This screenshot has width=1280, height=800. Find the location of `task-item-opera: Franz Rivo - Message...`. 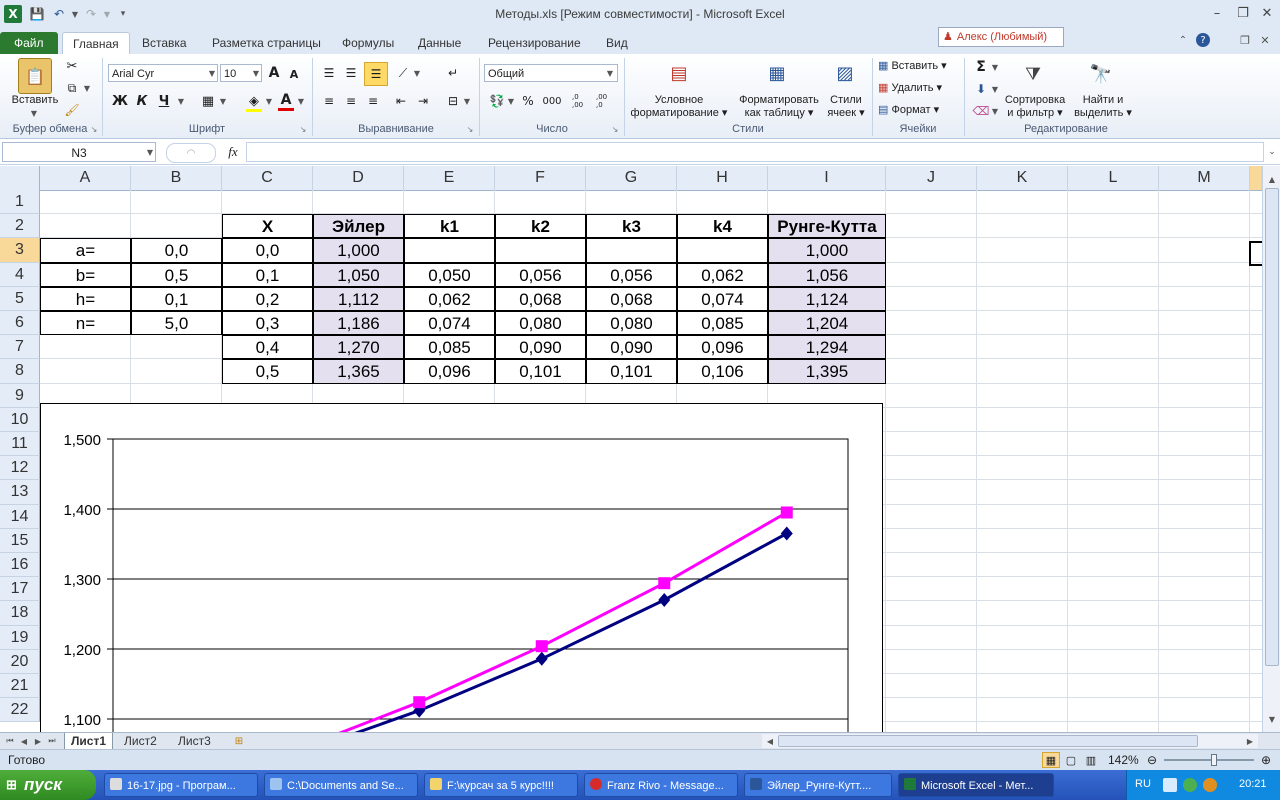

task-item-opera: Franz Rivo - Message... is located at coordinates (661, 785).